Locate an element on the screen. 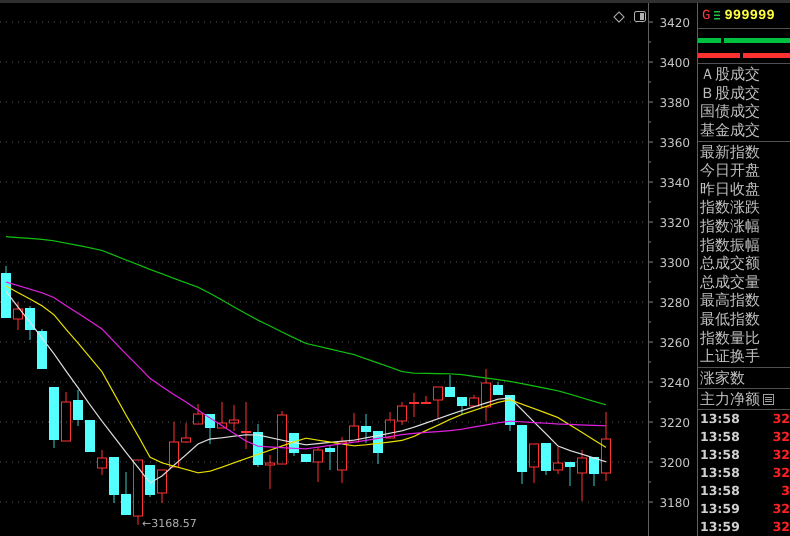 The height and width of the screenshot is (536, 790). menu-icon is located at coordinates (717, 15).